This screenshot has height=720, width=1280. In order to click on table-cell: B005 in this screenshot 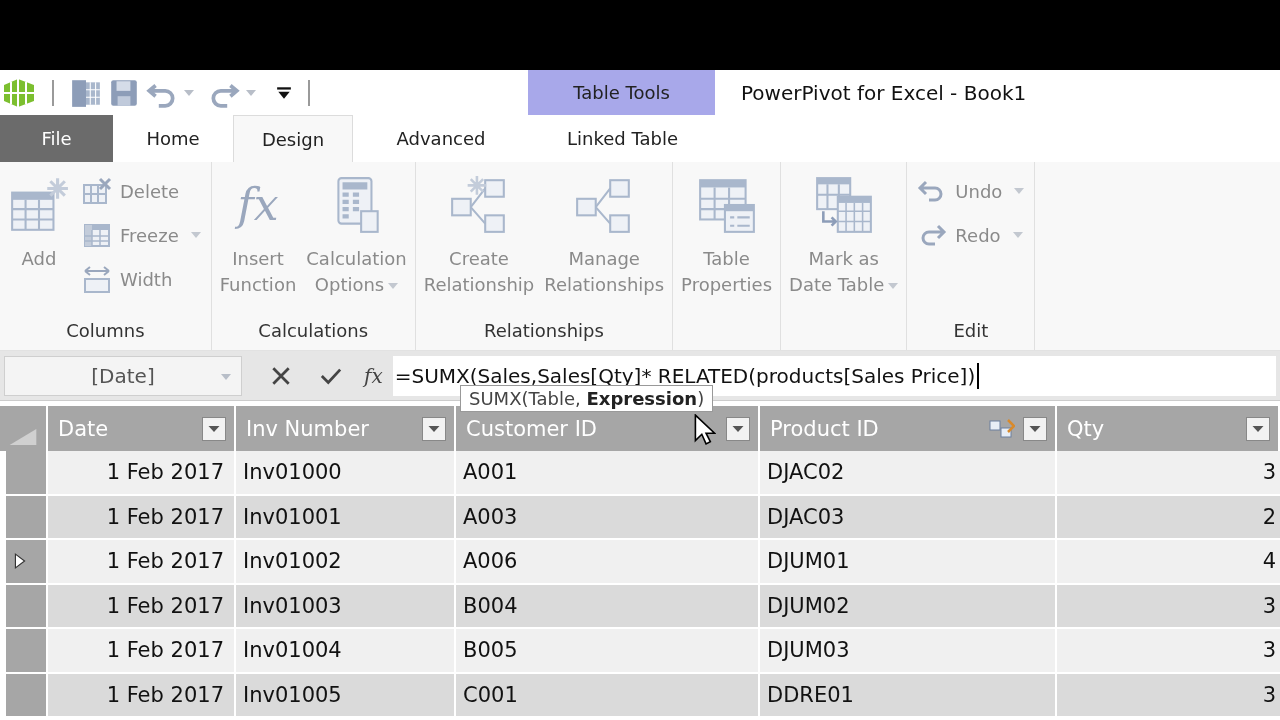, I will do `click(608, 650)`.